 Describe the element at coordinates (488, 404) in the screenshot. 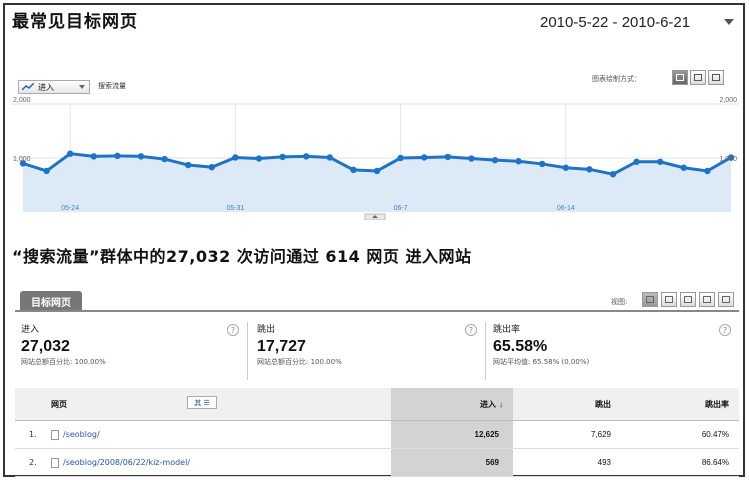

I see `header-entrances-label: 进入` at that location.